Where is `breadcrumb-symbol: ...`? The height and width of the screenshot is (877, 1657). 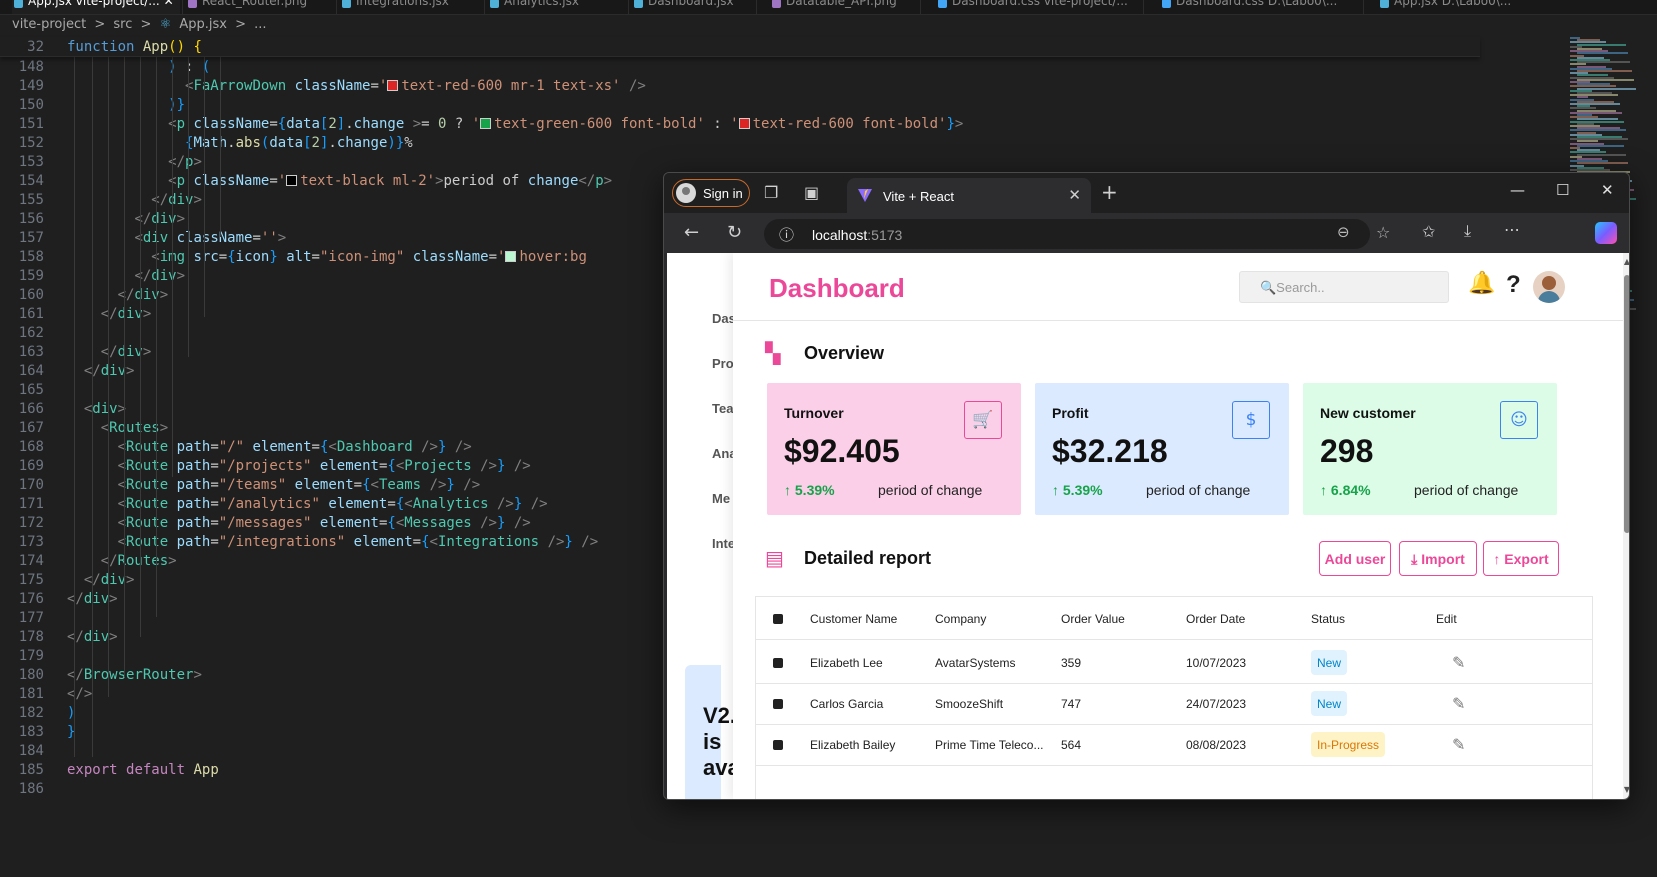
breadcrumb-symbol: ... is located at coordinates (260, 24).